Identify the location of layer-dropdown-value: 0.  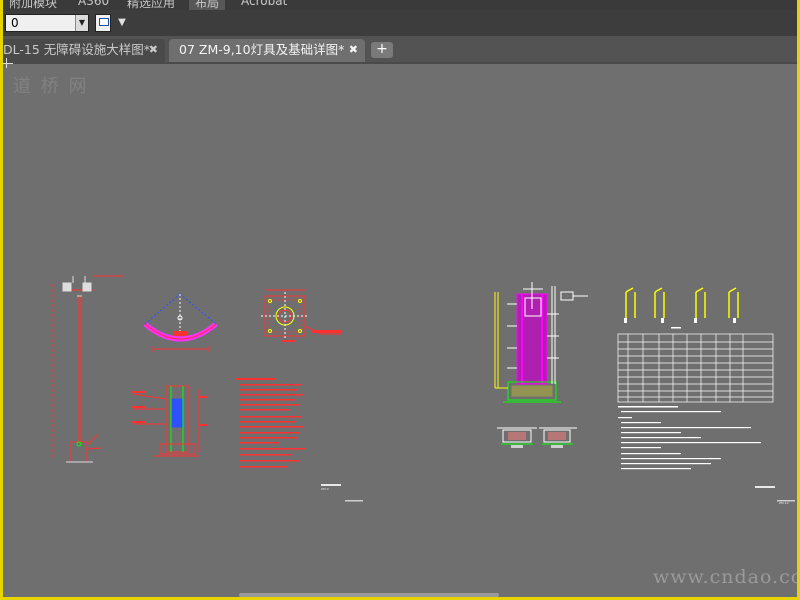
(15, 23).